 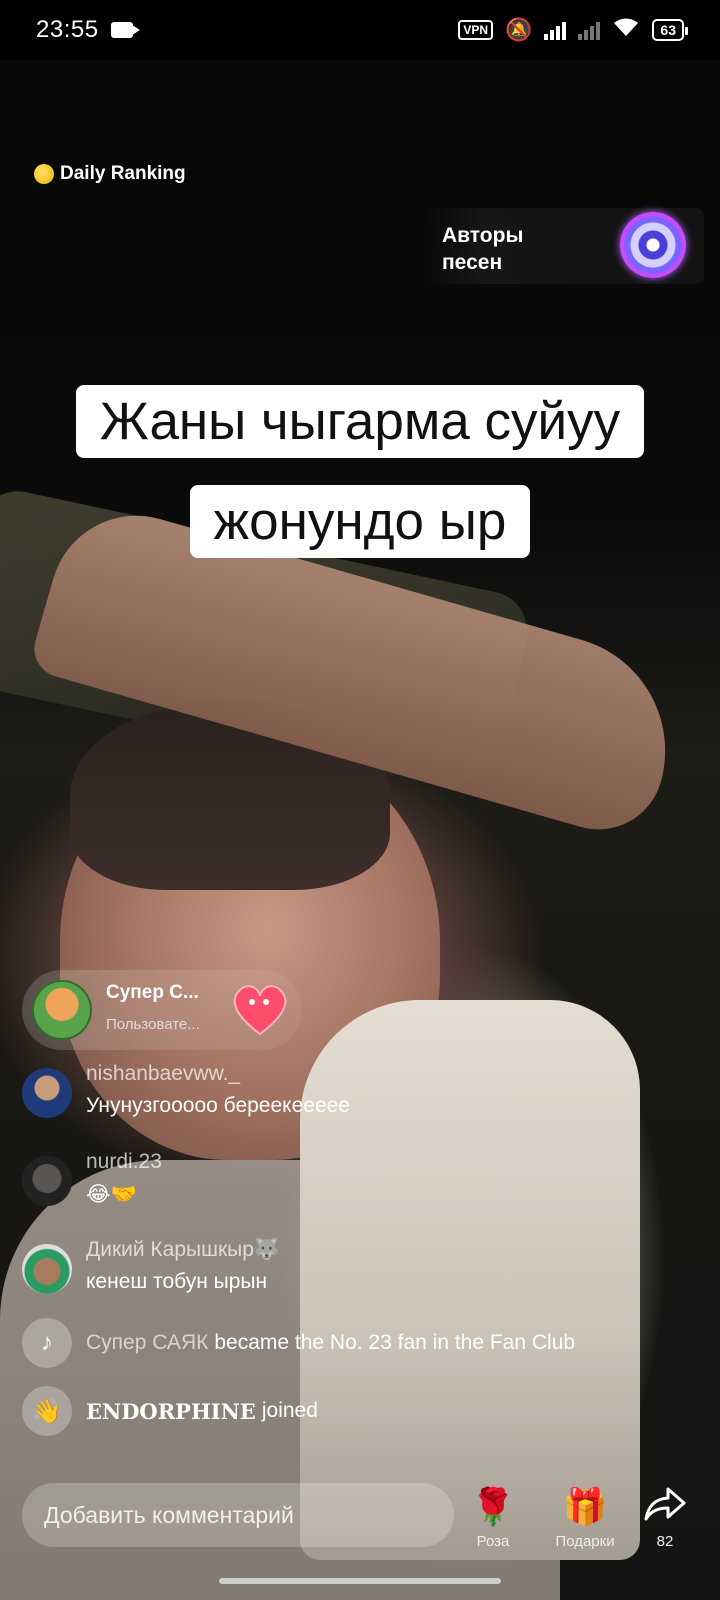 I want to click on share-arrow-icon, so click(x=665, y=1507).